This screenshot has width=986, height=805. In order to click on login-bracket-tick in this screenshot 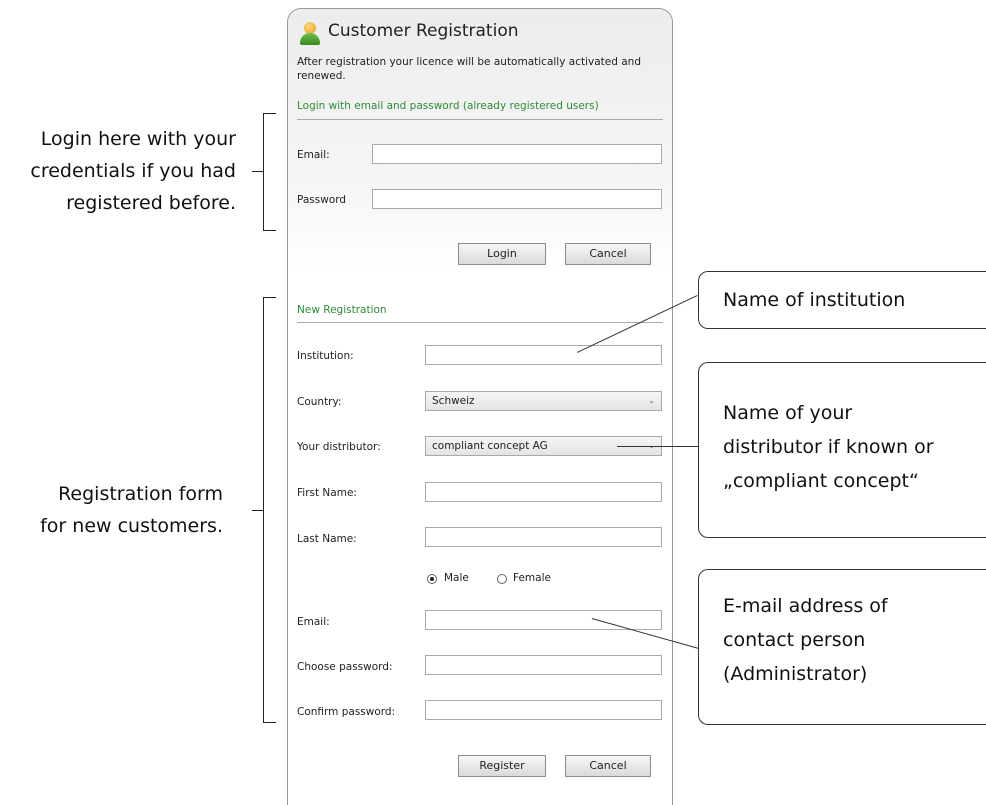, I will do `click(257, 171)`.